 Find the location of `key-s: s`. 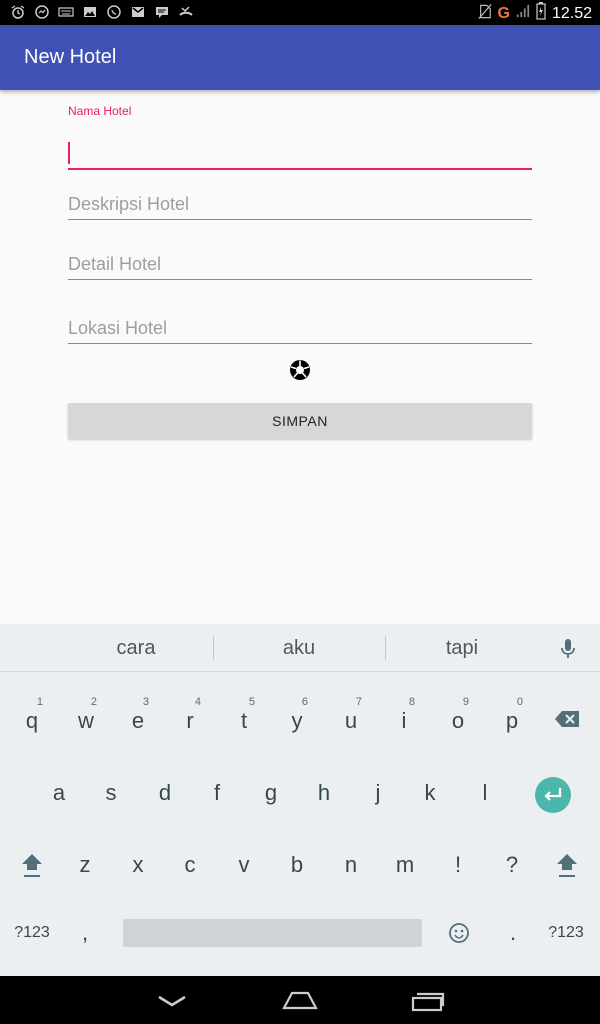

key-s: s is located at coordinates (111, 793).